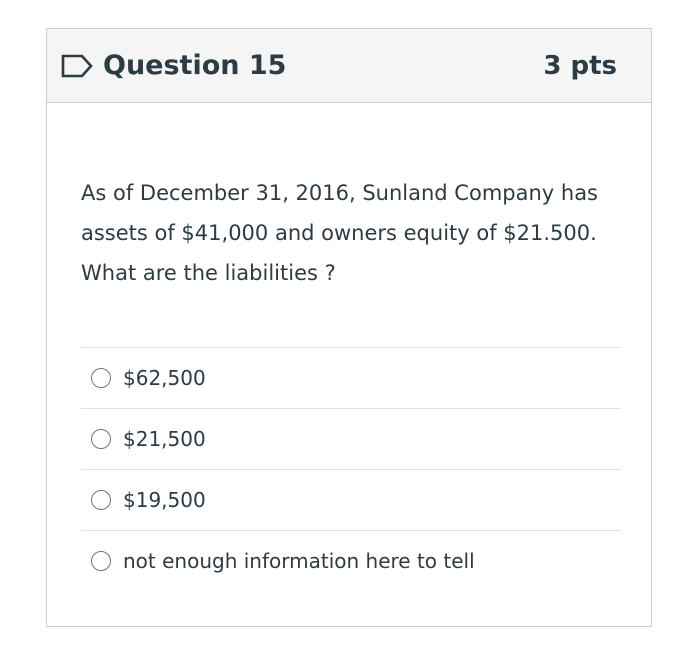  Describe the element at coordinates (351, 499) in the screenshot. I see `answer-option: $19,500` at that location.